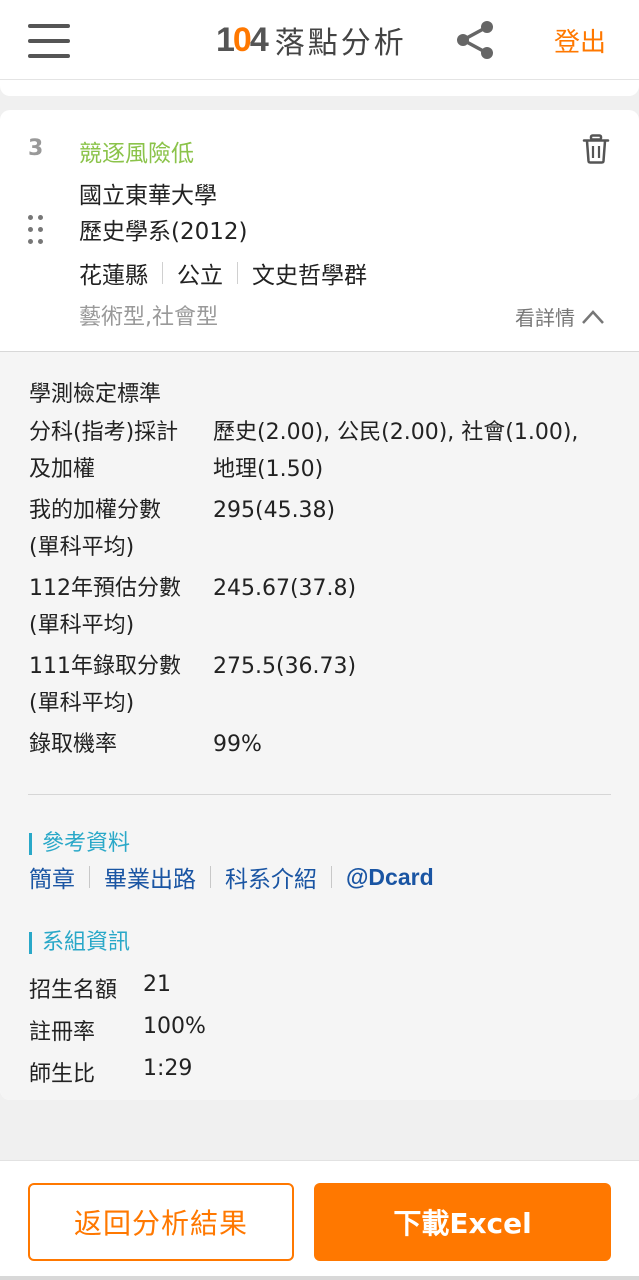 The height and width of the screenshot is (1280, 639). I want to click on registration-rate-label: 註冊率, so click(62, 1032).